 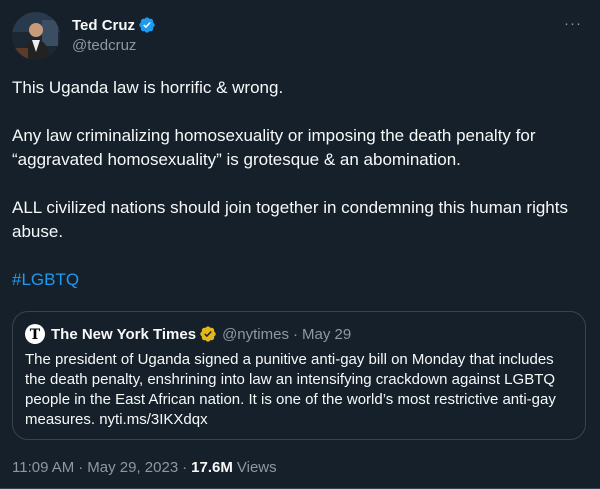 What do you see at coordinates (45, 279) in the screenshot?
I see `hashtag-link: #LGBTQ` at bounding box center [45, 279].